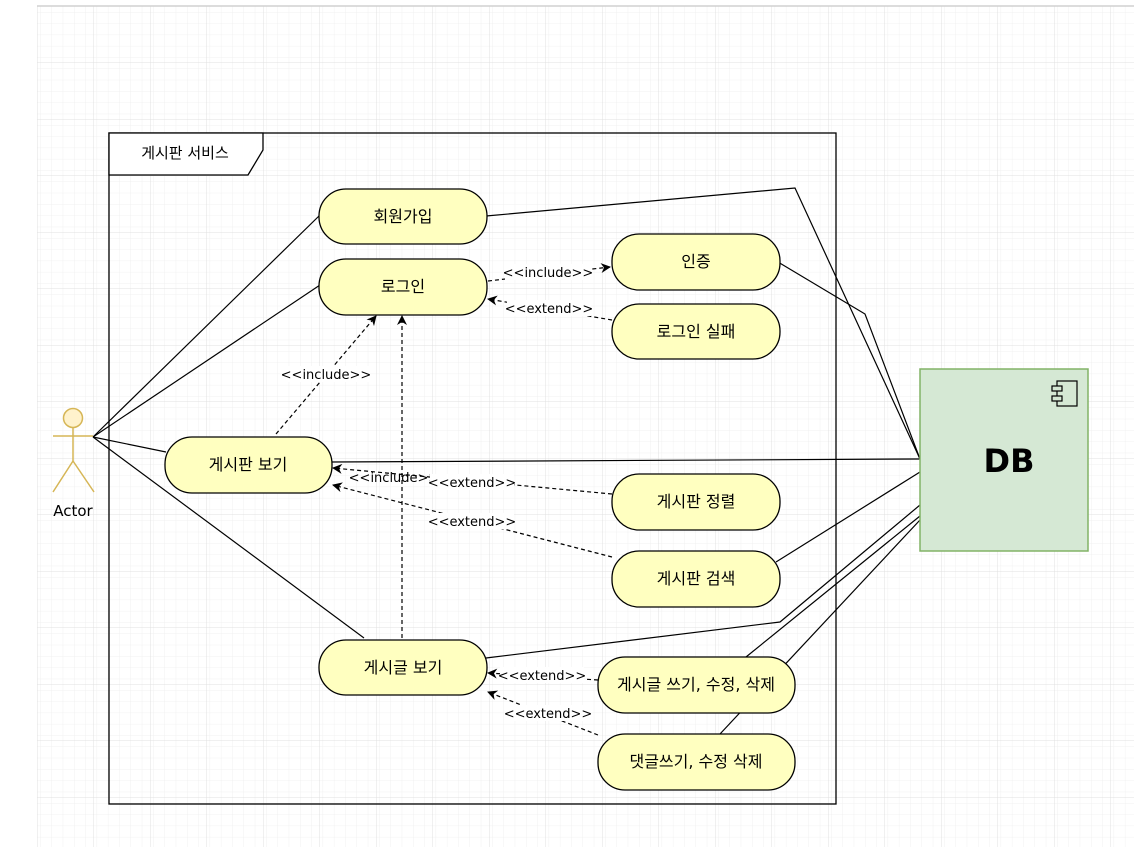  I want to click on use-case-label: 게시글 보기, so click(403, 667).